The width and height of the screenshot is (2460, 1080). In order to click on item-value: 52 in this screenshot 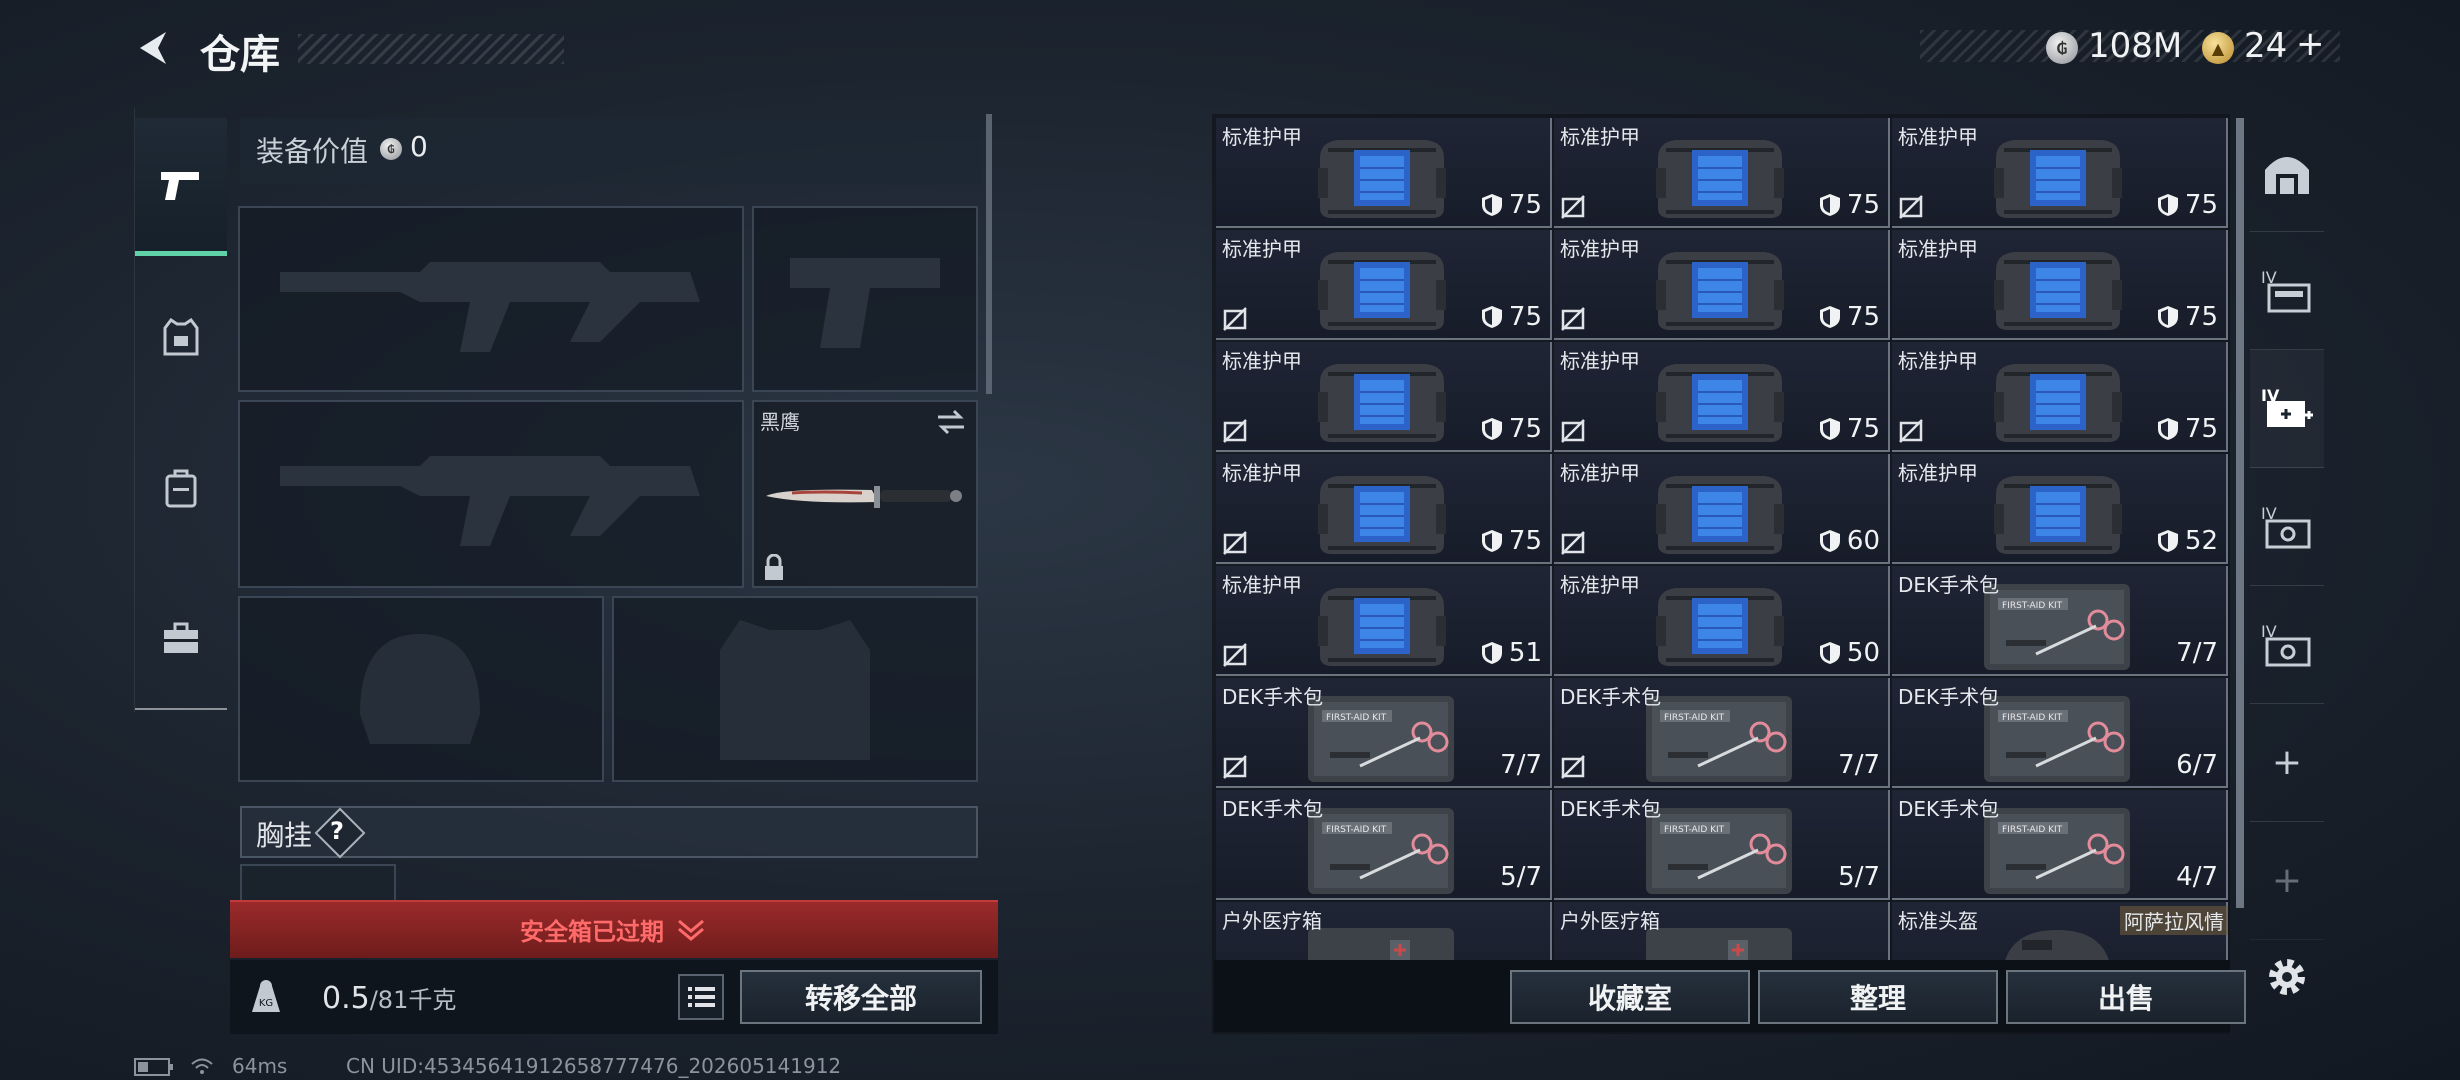, I will do `click(2187, 541)`.